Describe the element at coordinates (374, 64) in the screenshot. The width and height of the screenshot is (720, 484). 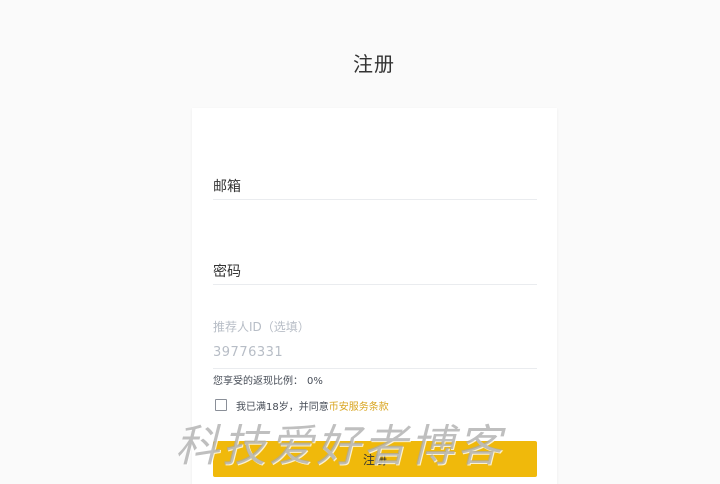
I see `page-title: 注册` at that location.